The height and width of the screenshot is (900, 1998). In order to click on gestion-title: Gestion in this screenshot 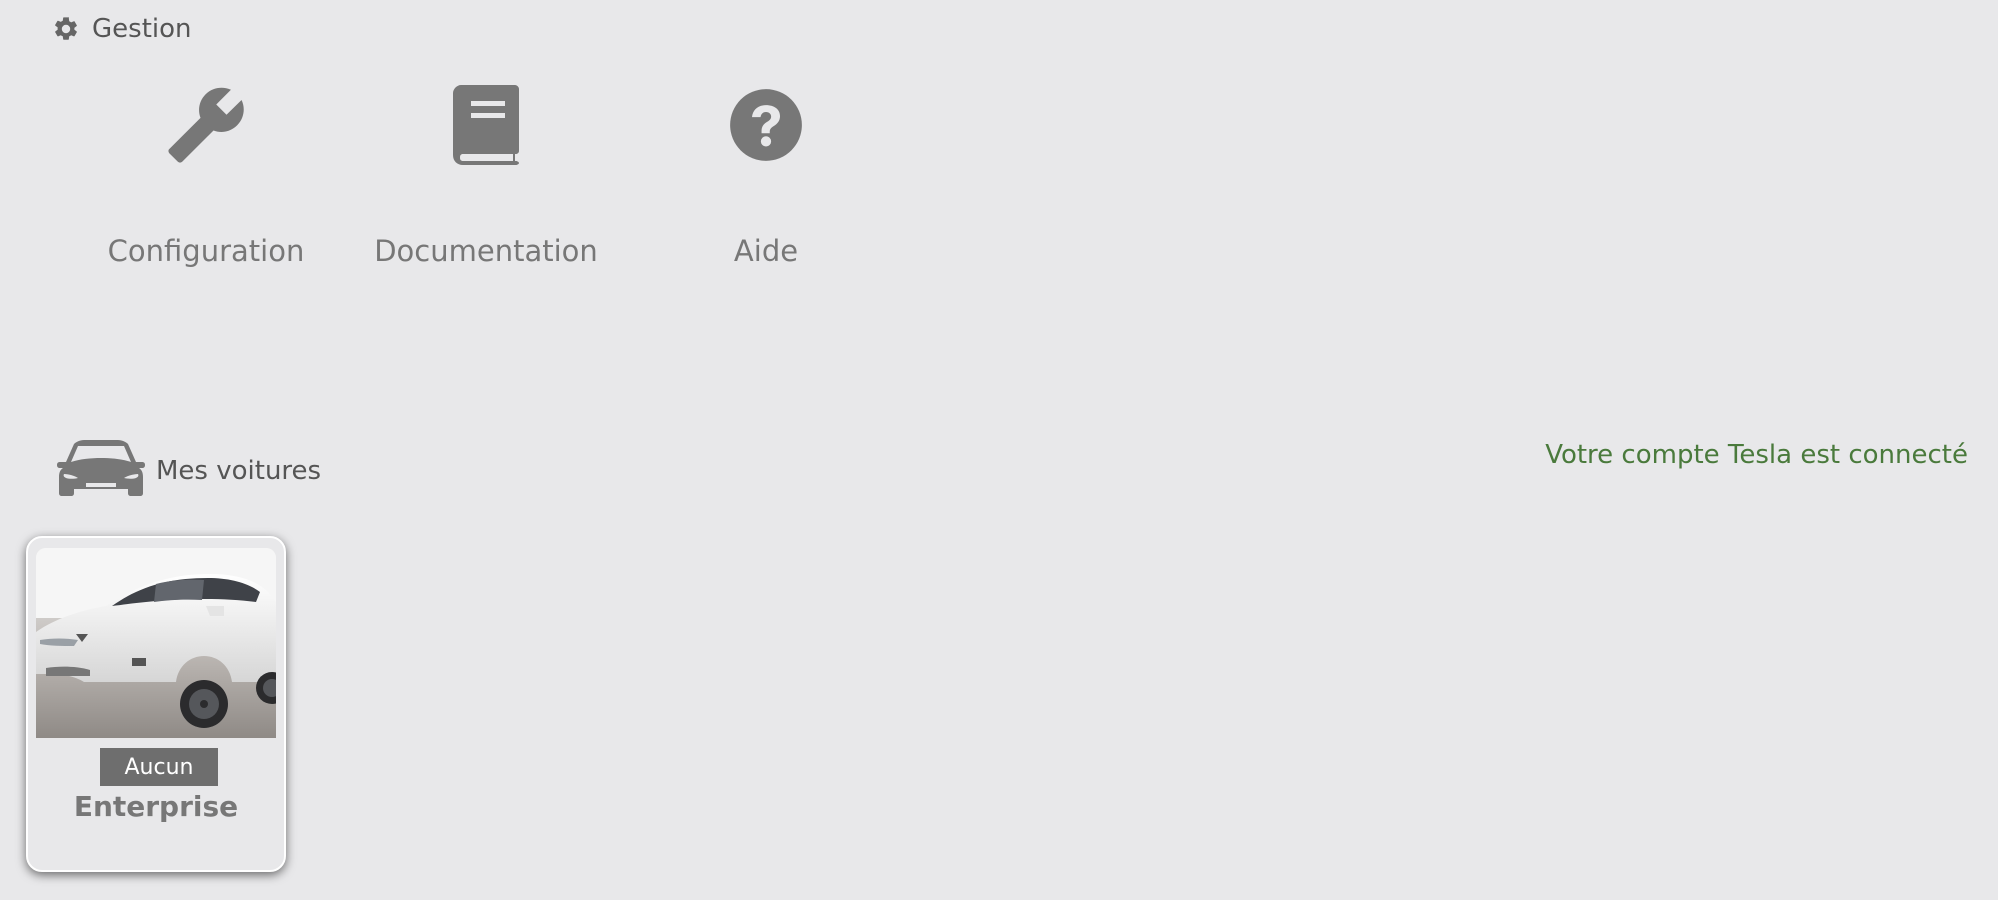, I will do `click(142, 29)`.